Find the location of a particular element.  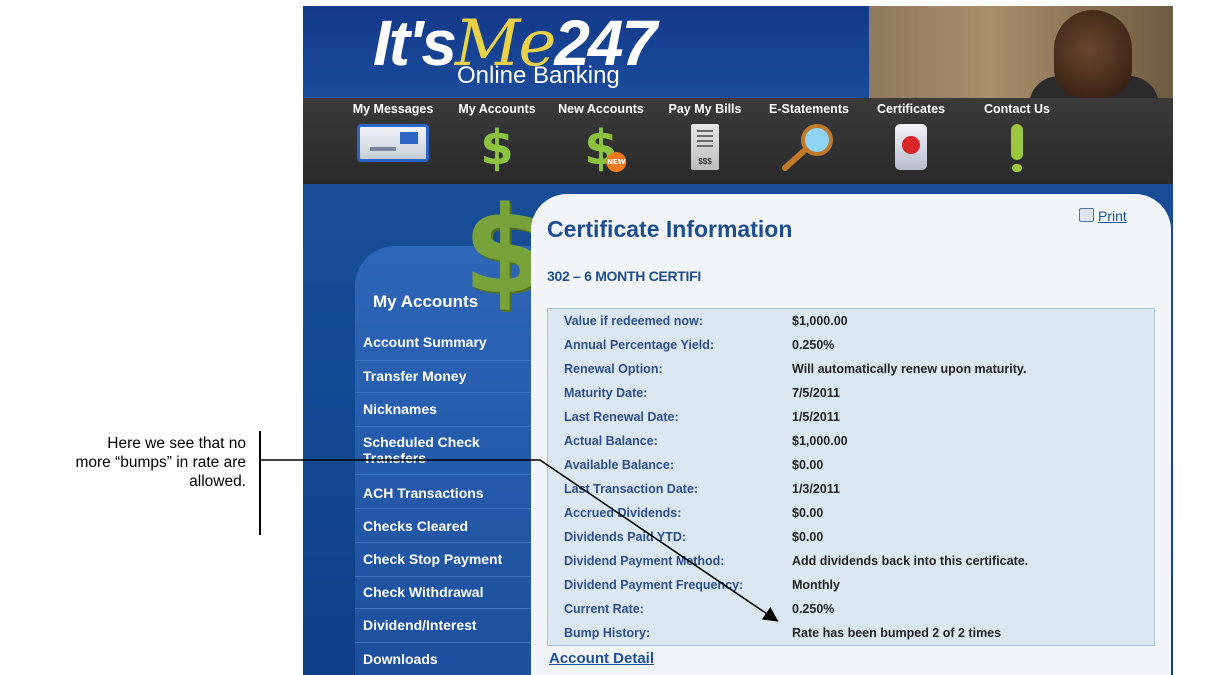

nav-contact-us: Contact Us is located at coordinates (1017, 141).